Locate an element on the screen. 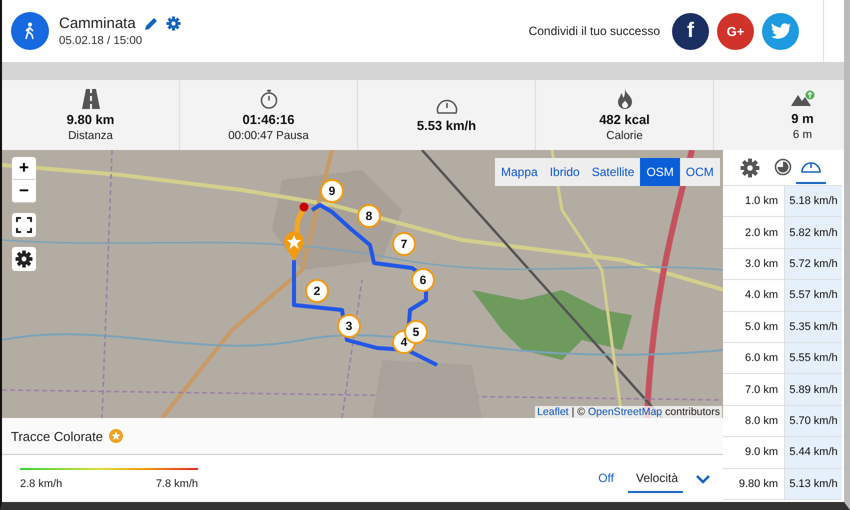 The image size is (850, 510). twitter-button is located at coordinates (780, 31).